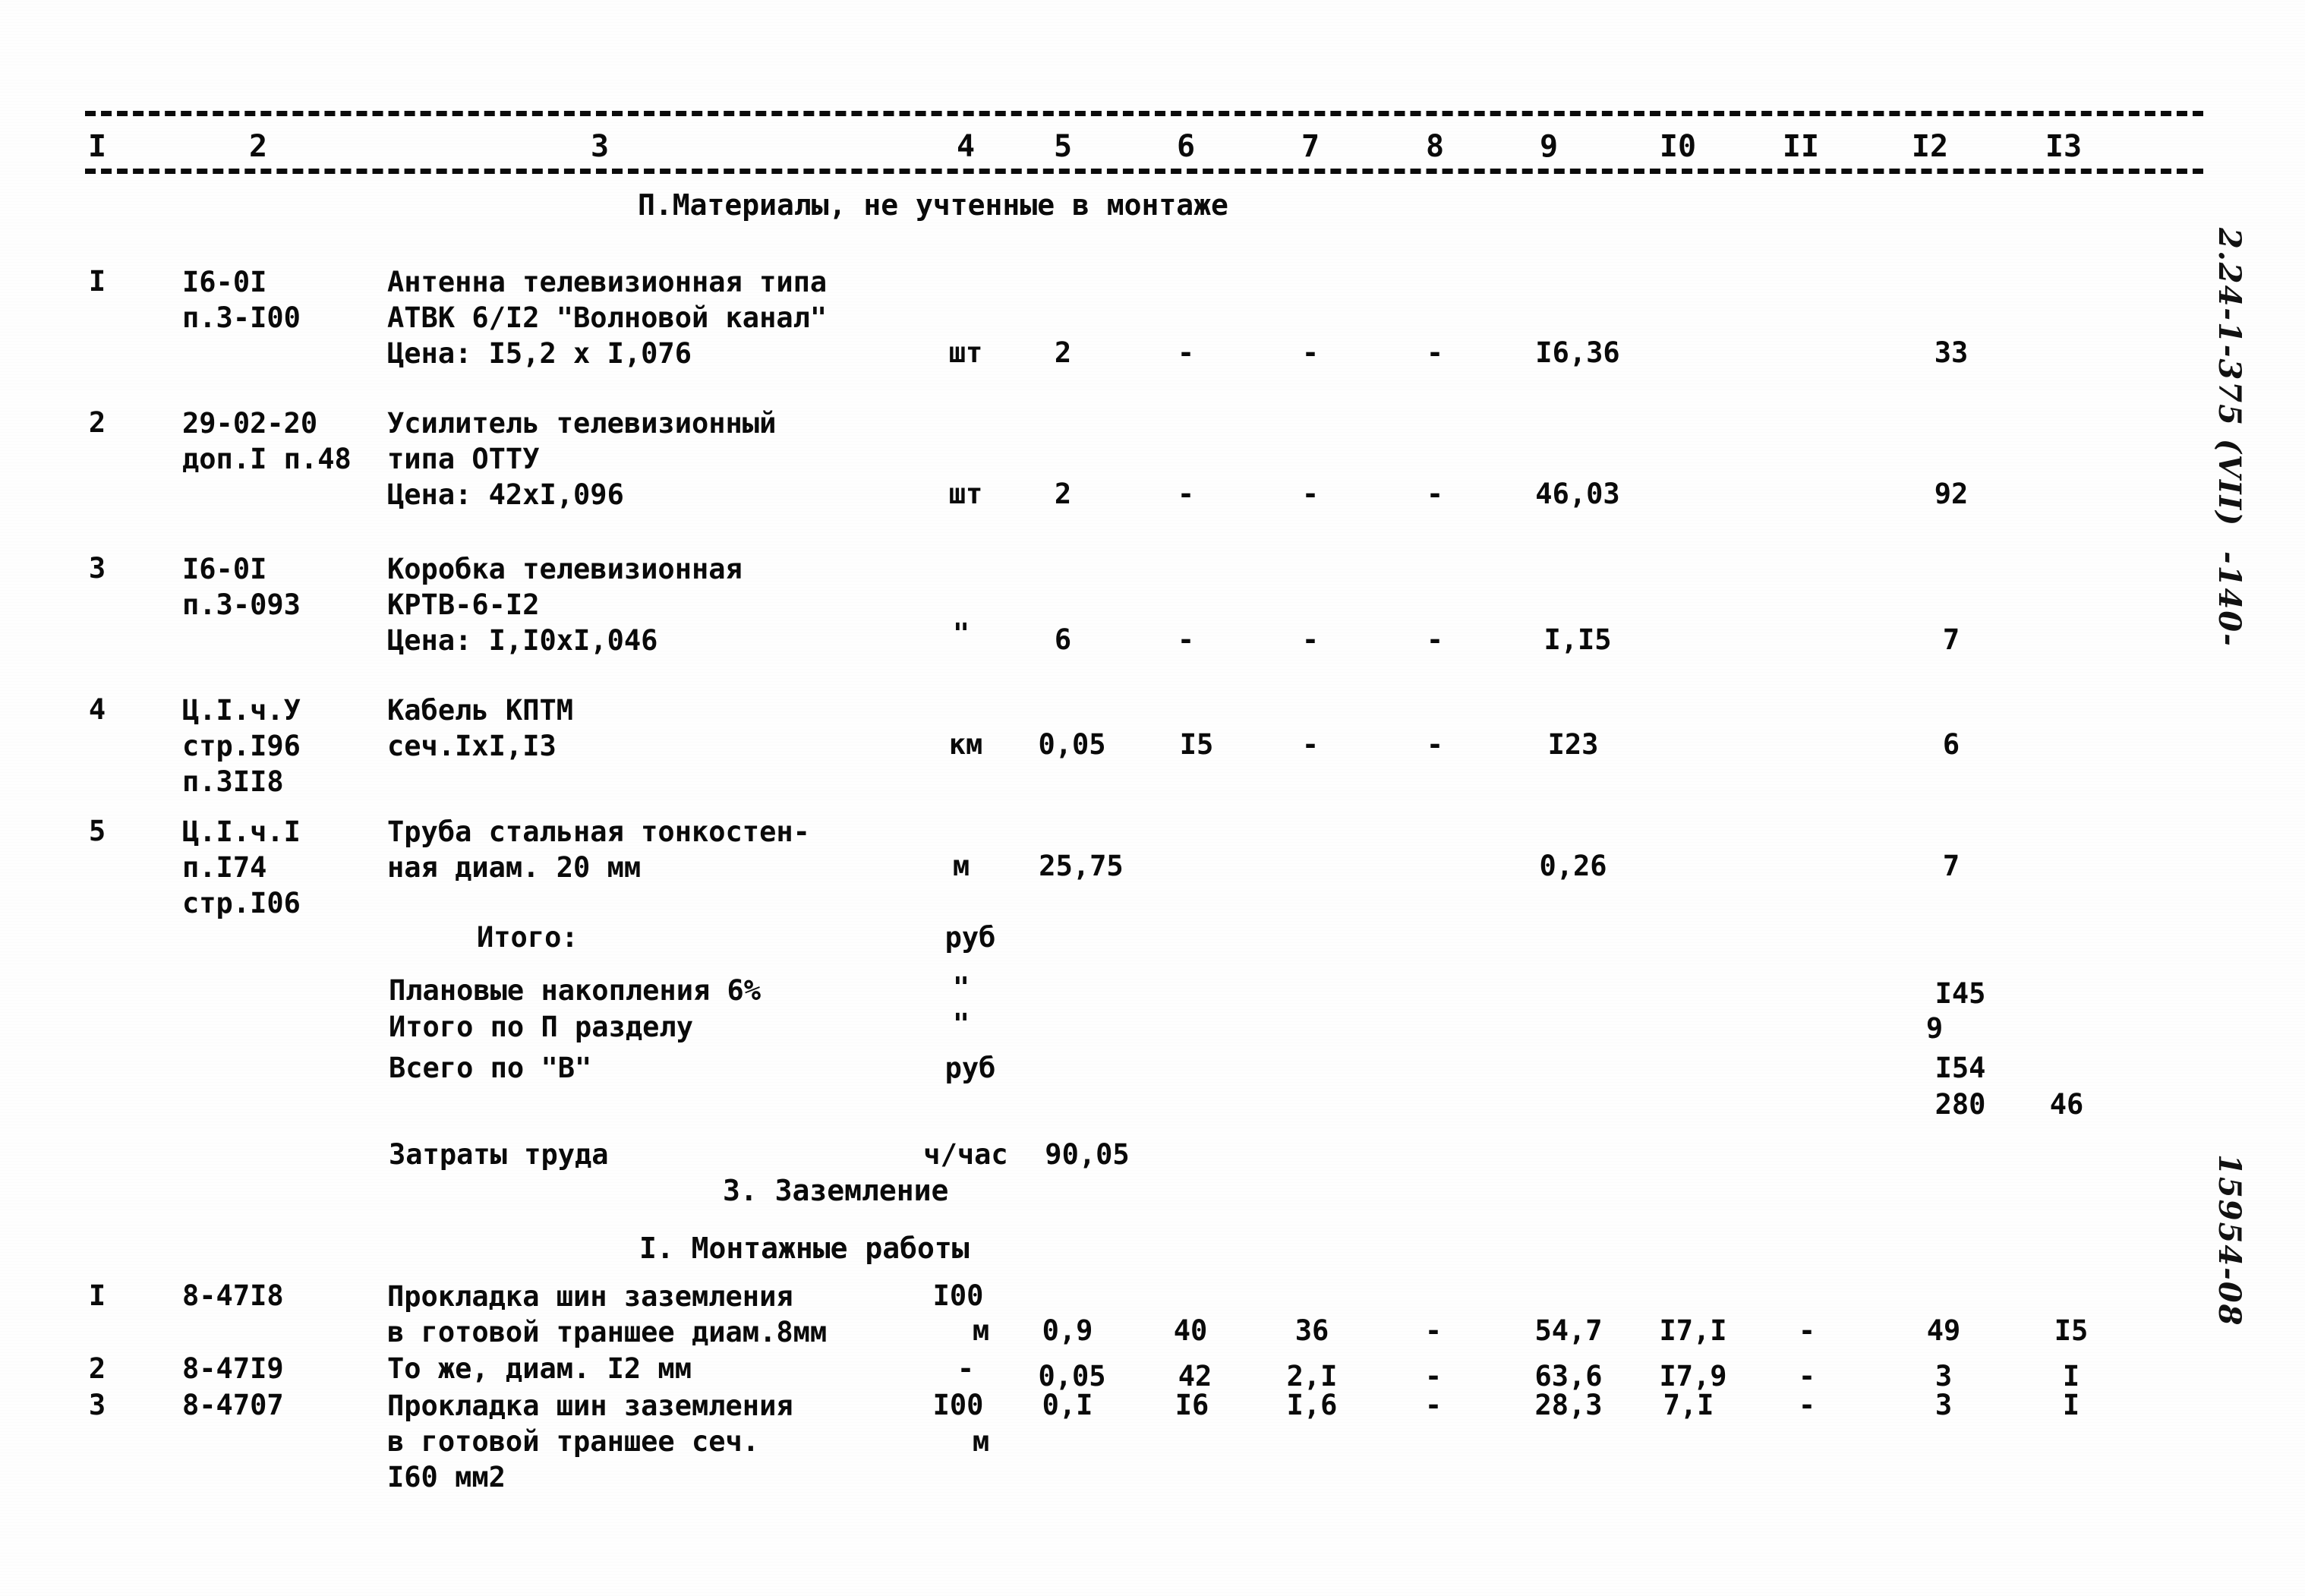 The width and height of the screenshot is (2305, 1596). I want to click on row-col5: 2, so click(1063, 352).